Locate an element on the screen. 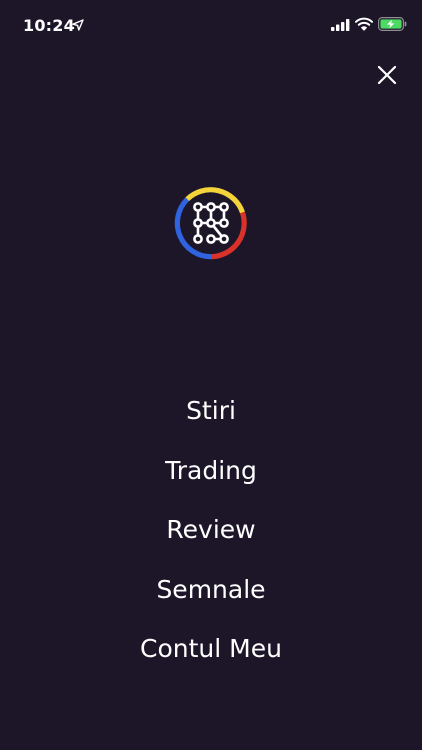 The width and height of the screenshot is (422, 750). battery-charging-icon is located at coordinates (392, 24).